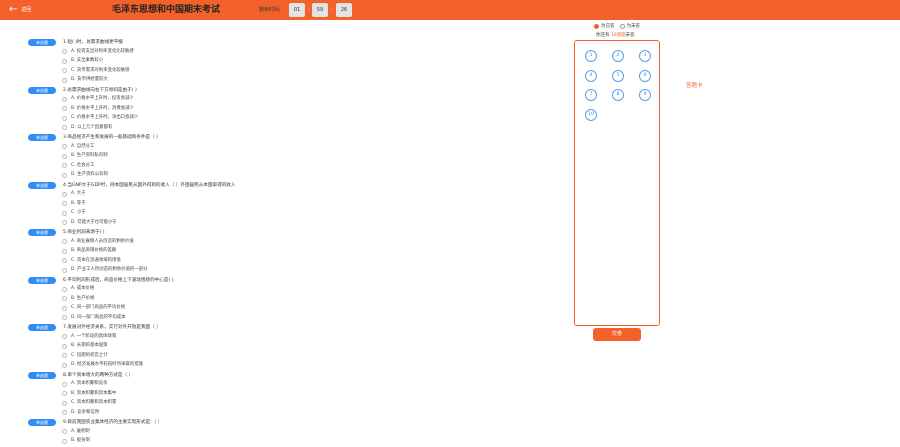 The height and width of the screenshot is (447, 900). I want to click on option-row: A. 一个阶段的具体政策, so click(89, 337).